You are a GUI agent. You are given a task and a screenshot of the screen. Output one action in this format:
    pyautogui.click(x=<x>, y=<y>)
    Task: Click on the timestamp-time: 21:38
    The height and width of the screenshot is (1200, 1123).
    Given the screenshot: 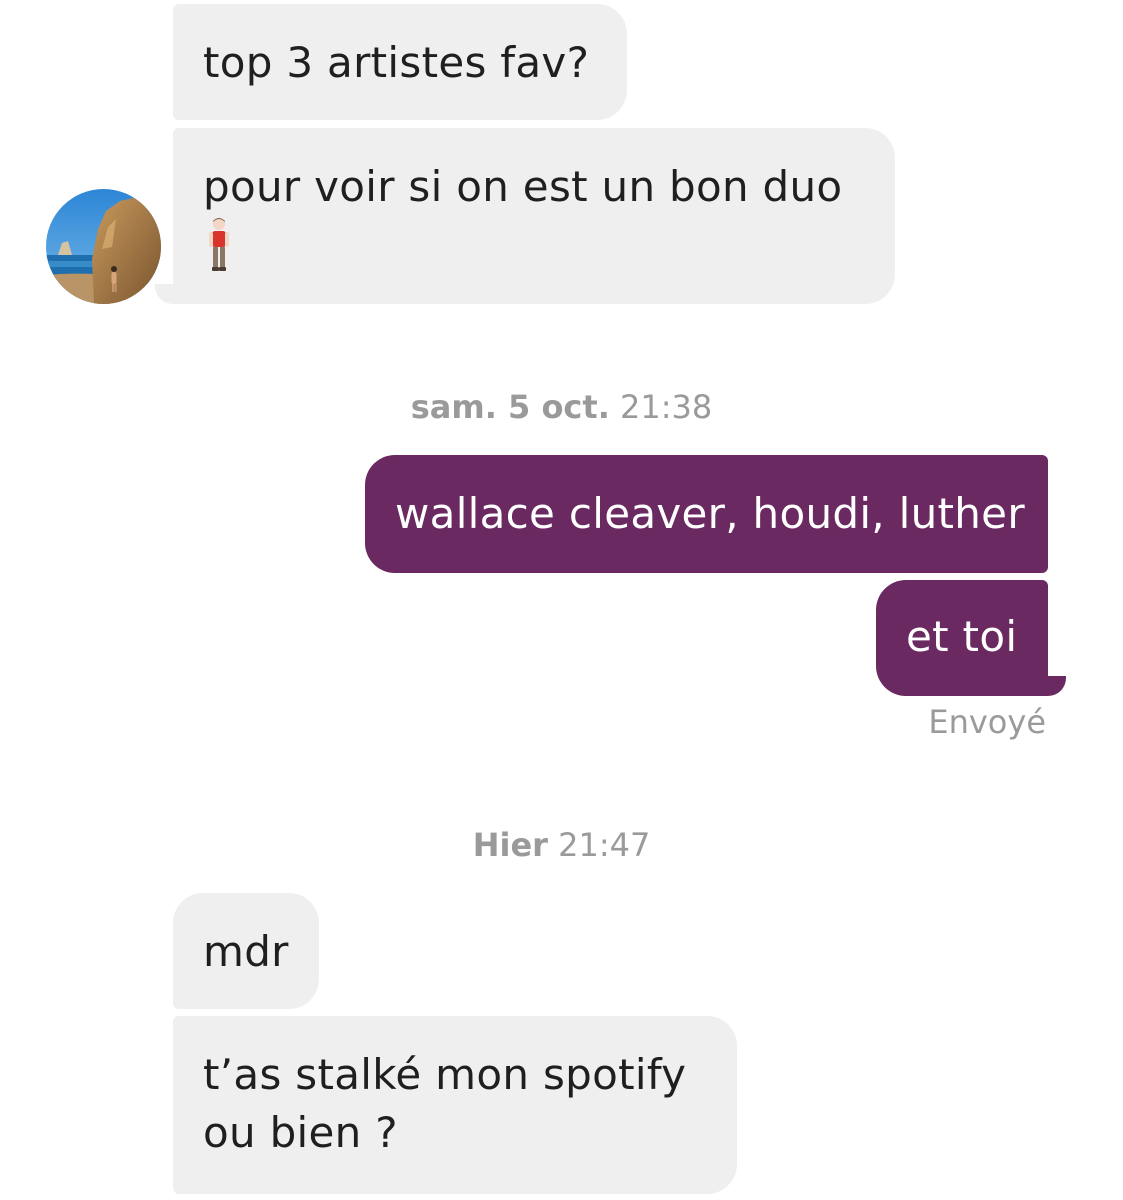 What is the action you would take?
    pyautogui.click(x=666, y=407)
    